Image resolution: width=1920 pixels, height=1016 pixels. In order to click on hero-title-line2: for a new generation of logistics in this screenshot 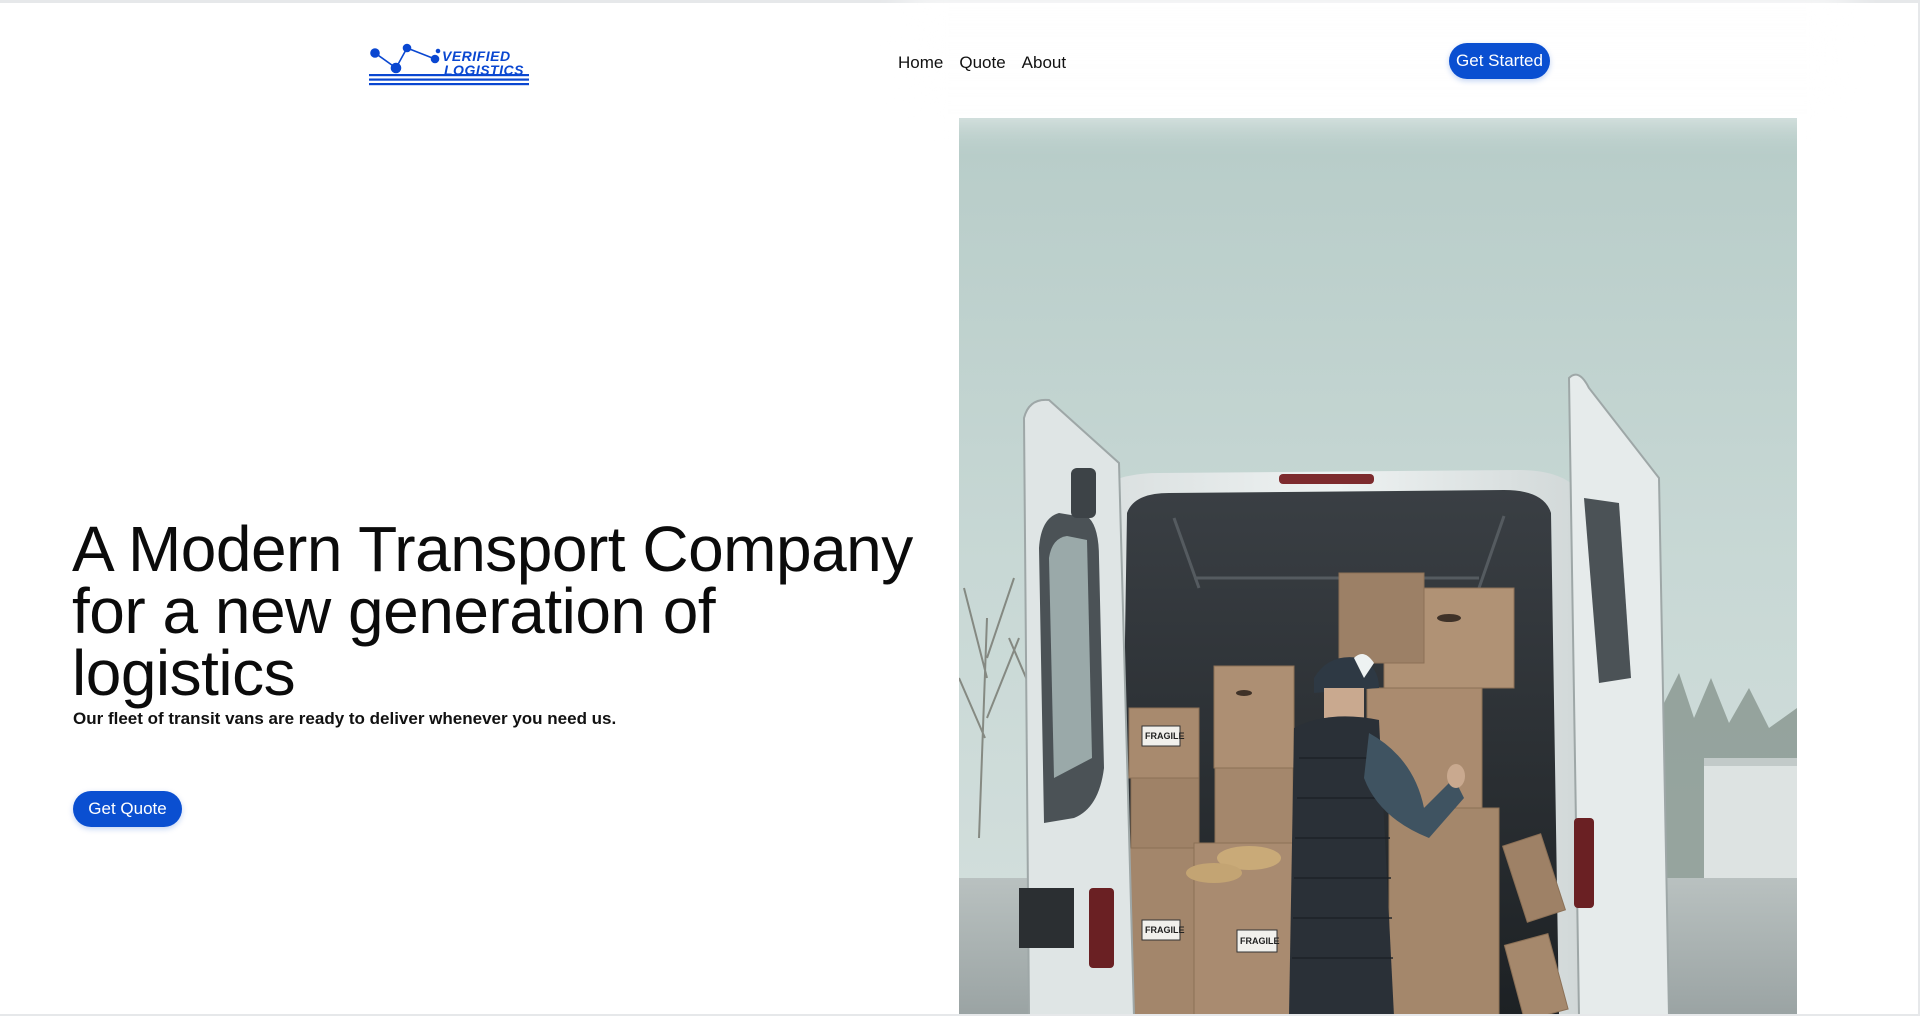, I will do `click(394, 642)`.